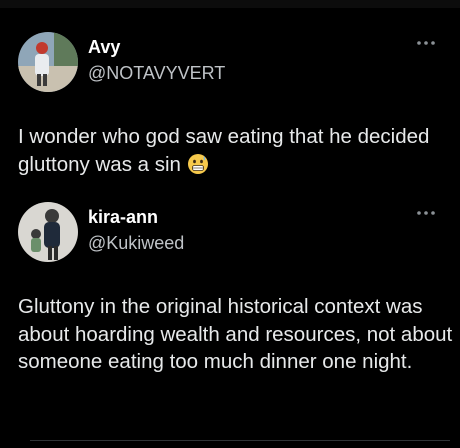 This screenshot has height=448, width=460. Describe the element at coordinates (136, 243) in the screenshot. I see `user-handle: @Kukiweed` at that location.